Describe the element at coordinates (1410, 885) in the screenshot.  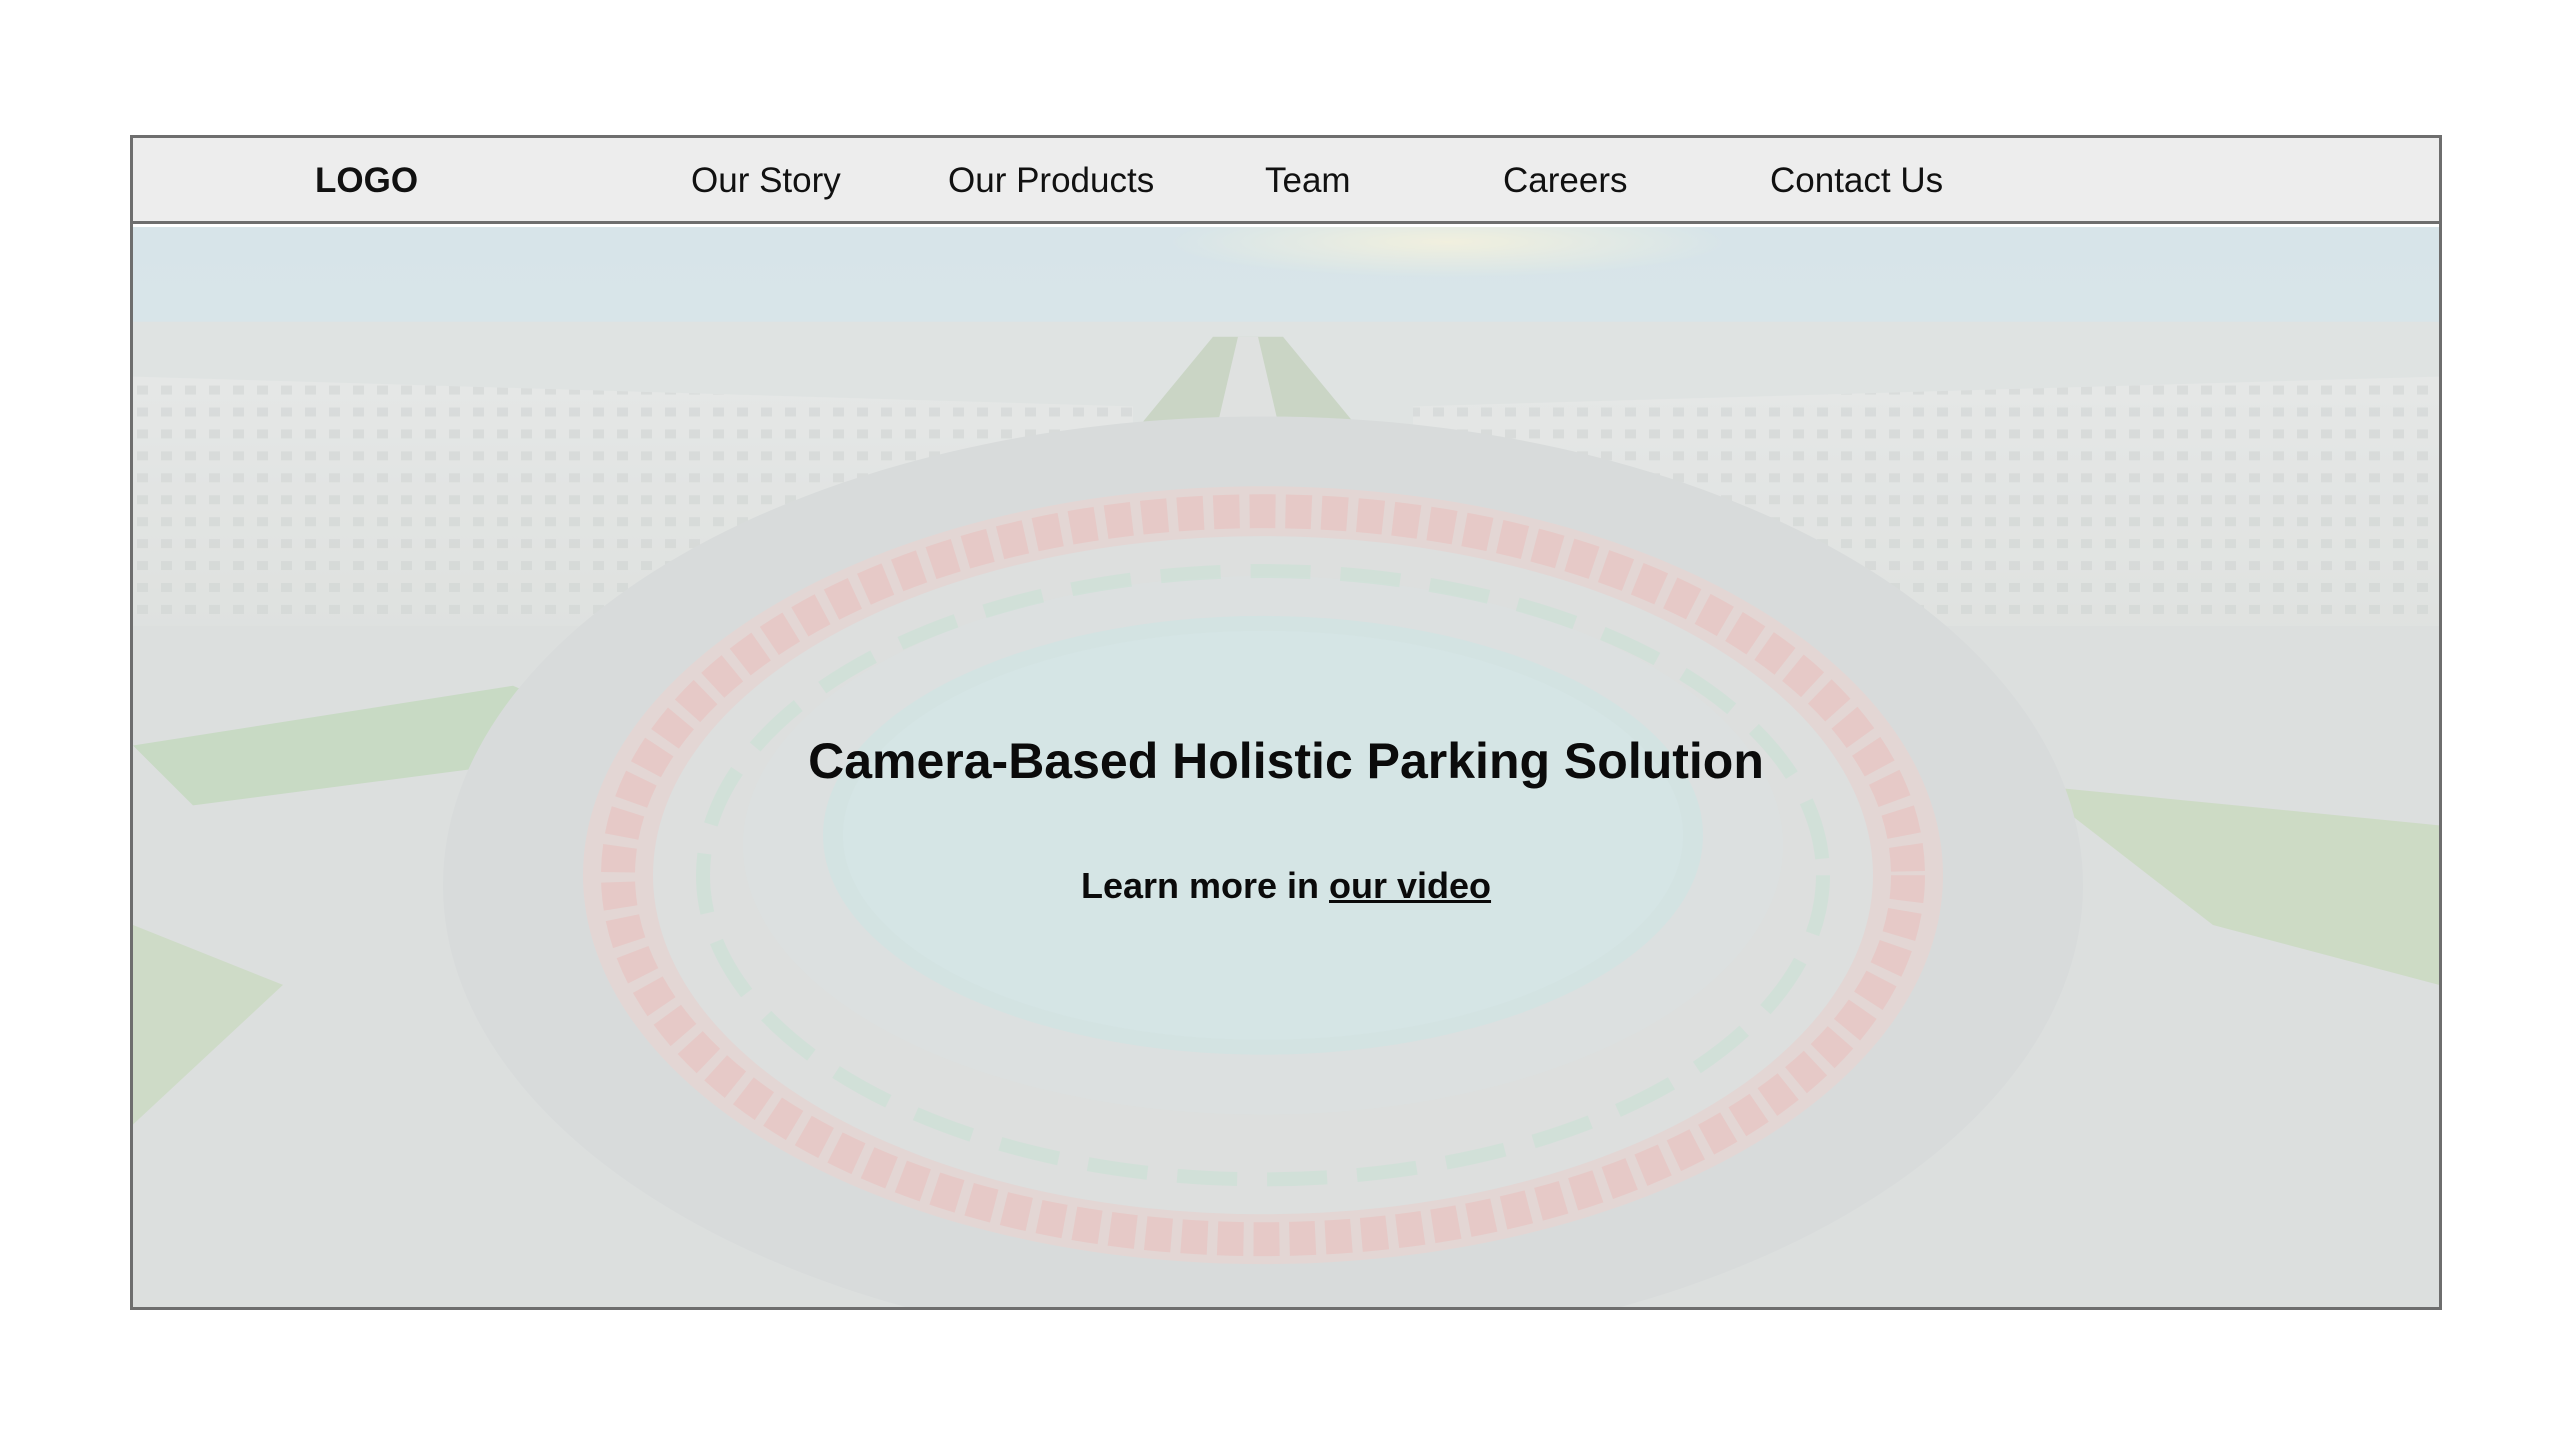
I see `our-video-link: our video` at that location.